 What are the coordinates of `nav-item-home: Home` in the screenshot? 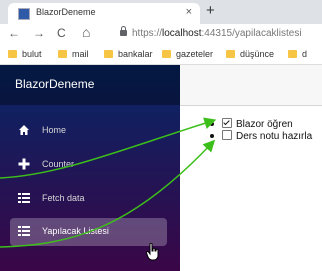 It's located at (88, 131).